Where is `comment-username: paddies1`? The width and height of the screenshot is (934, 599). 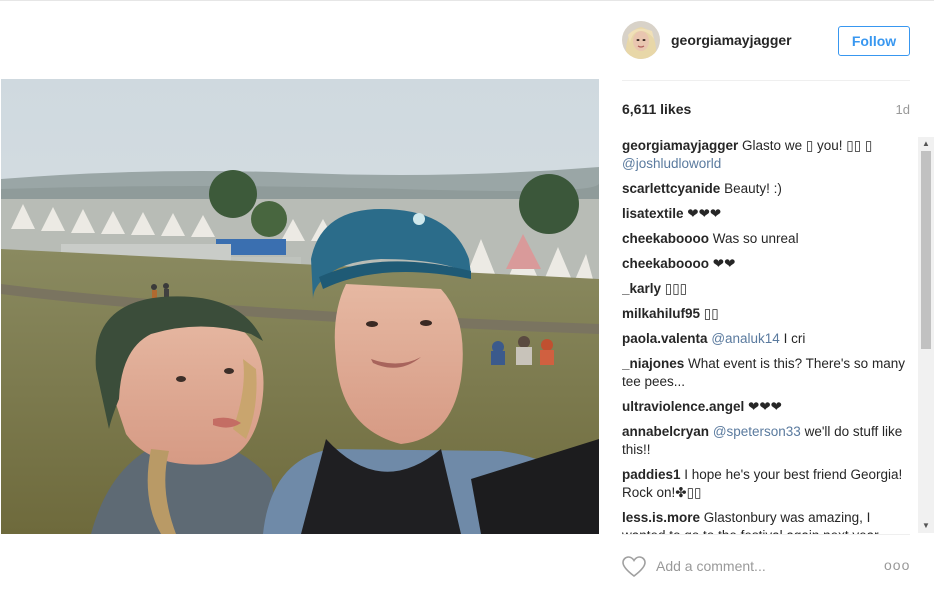 comment-username: paddies1 is located at coordinates (651, 474).